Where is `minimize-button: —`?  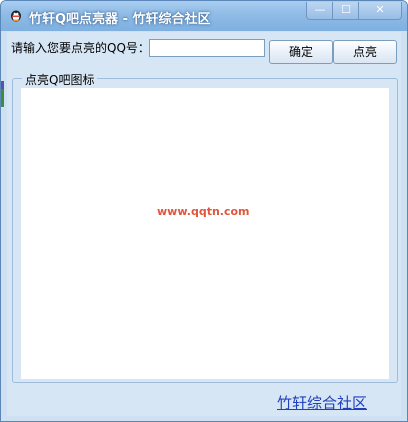
minimize-button: — is located at coordinates (320, 11).